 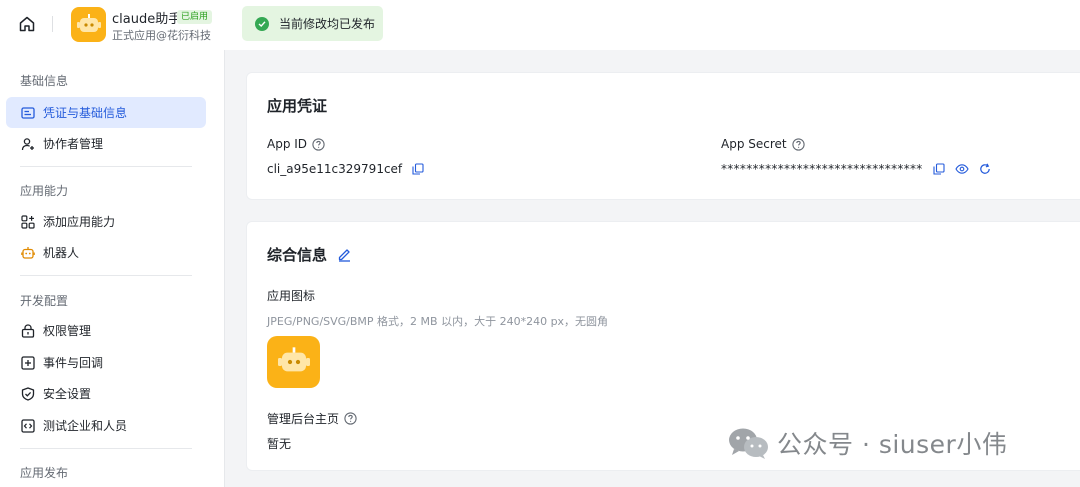 I want to click on sidebar-item-label: 凭证与基础信息, so click(x=85, y=113).